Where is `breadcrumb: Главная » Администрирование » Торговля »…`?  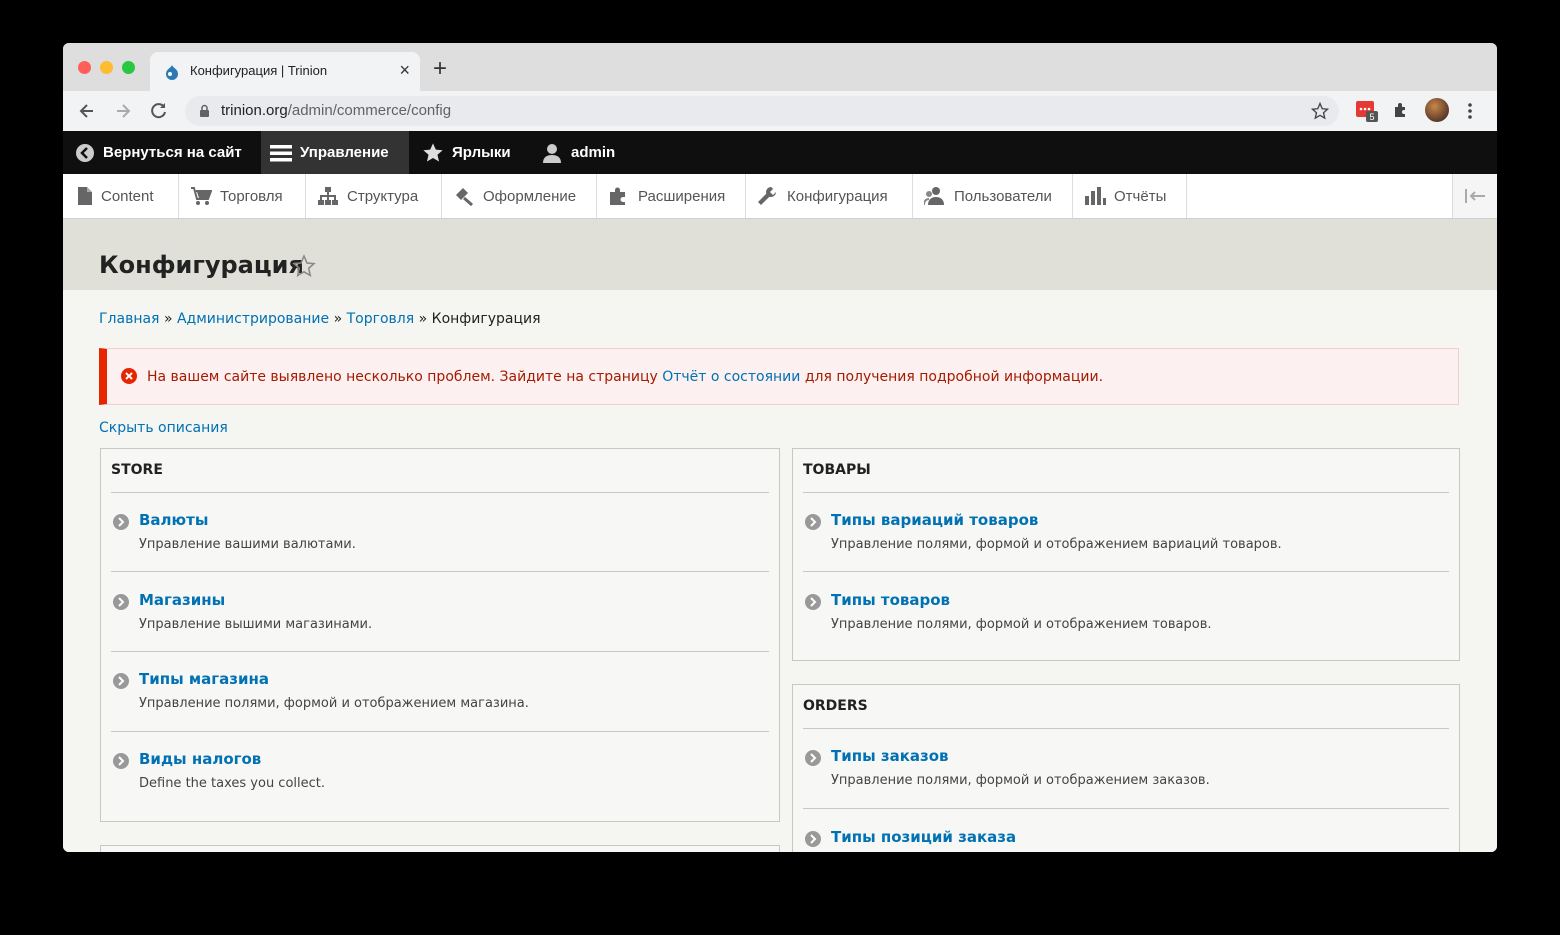
breadcrumb: Главная » Администрирование » Торговля »… is located at coordinates (320, 319).